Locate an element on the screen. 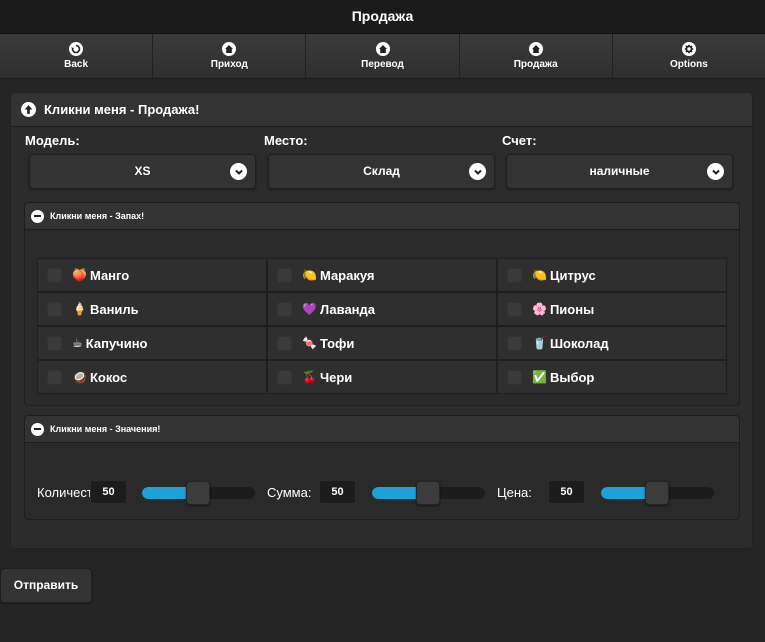  scent-option: 🍦 Ваниль is located at coordinates (152, 309).